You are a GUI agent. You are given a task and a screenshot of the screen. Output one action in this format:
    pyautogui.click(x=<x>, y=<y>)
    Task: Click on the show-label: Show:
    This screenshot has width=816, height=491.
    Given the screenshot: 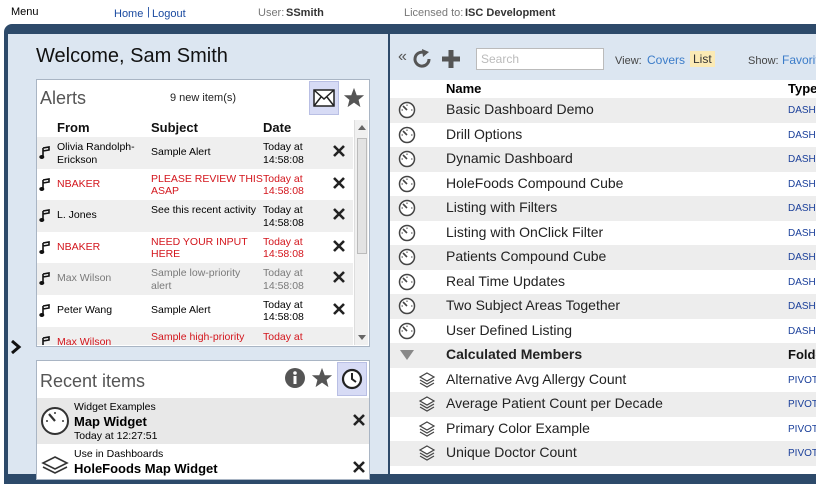 What is the action you would take?
    pyautogui.click(x=763, y=61)
    